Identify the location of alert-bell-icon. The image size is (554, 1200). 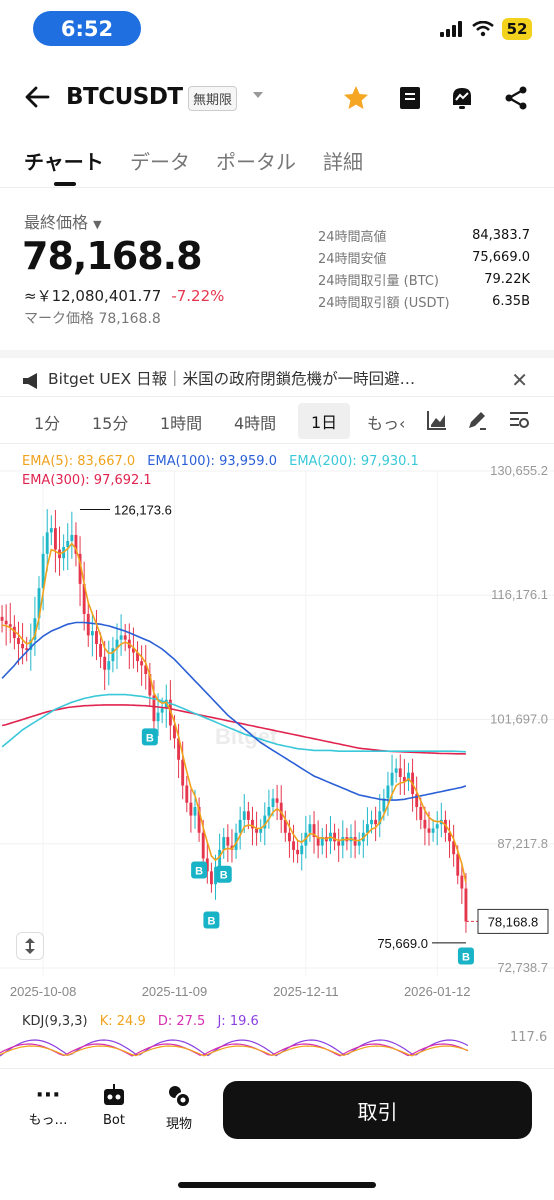
(462, 98).